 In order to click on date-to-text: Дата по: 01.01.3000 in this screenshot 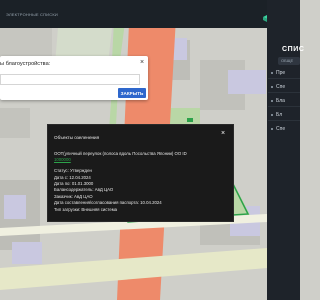, I will do `click(74, 183)`.